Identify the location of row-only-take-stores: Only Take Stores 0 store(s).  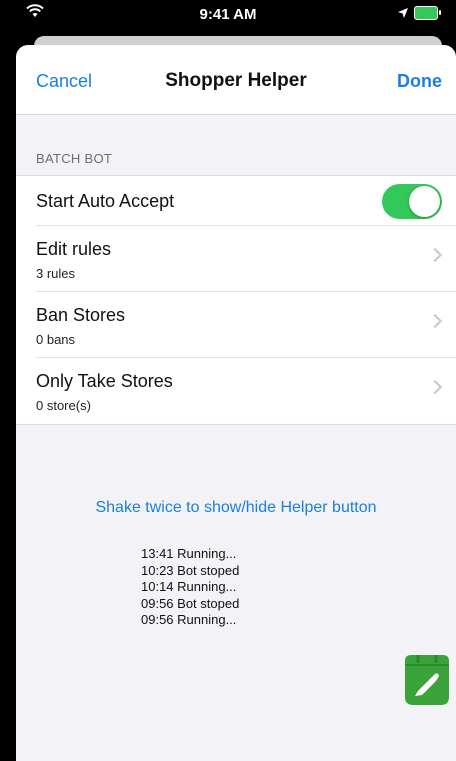
(236, 391).